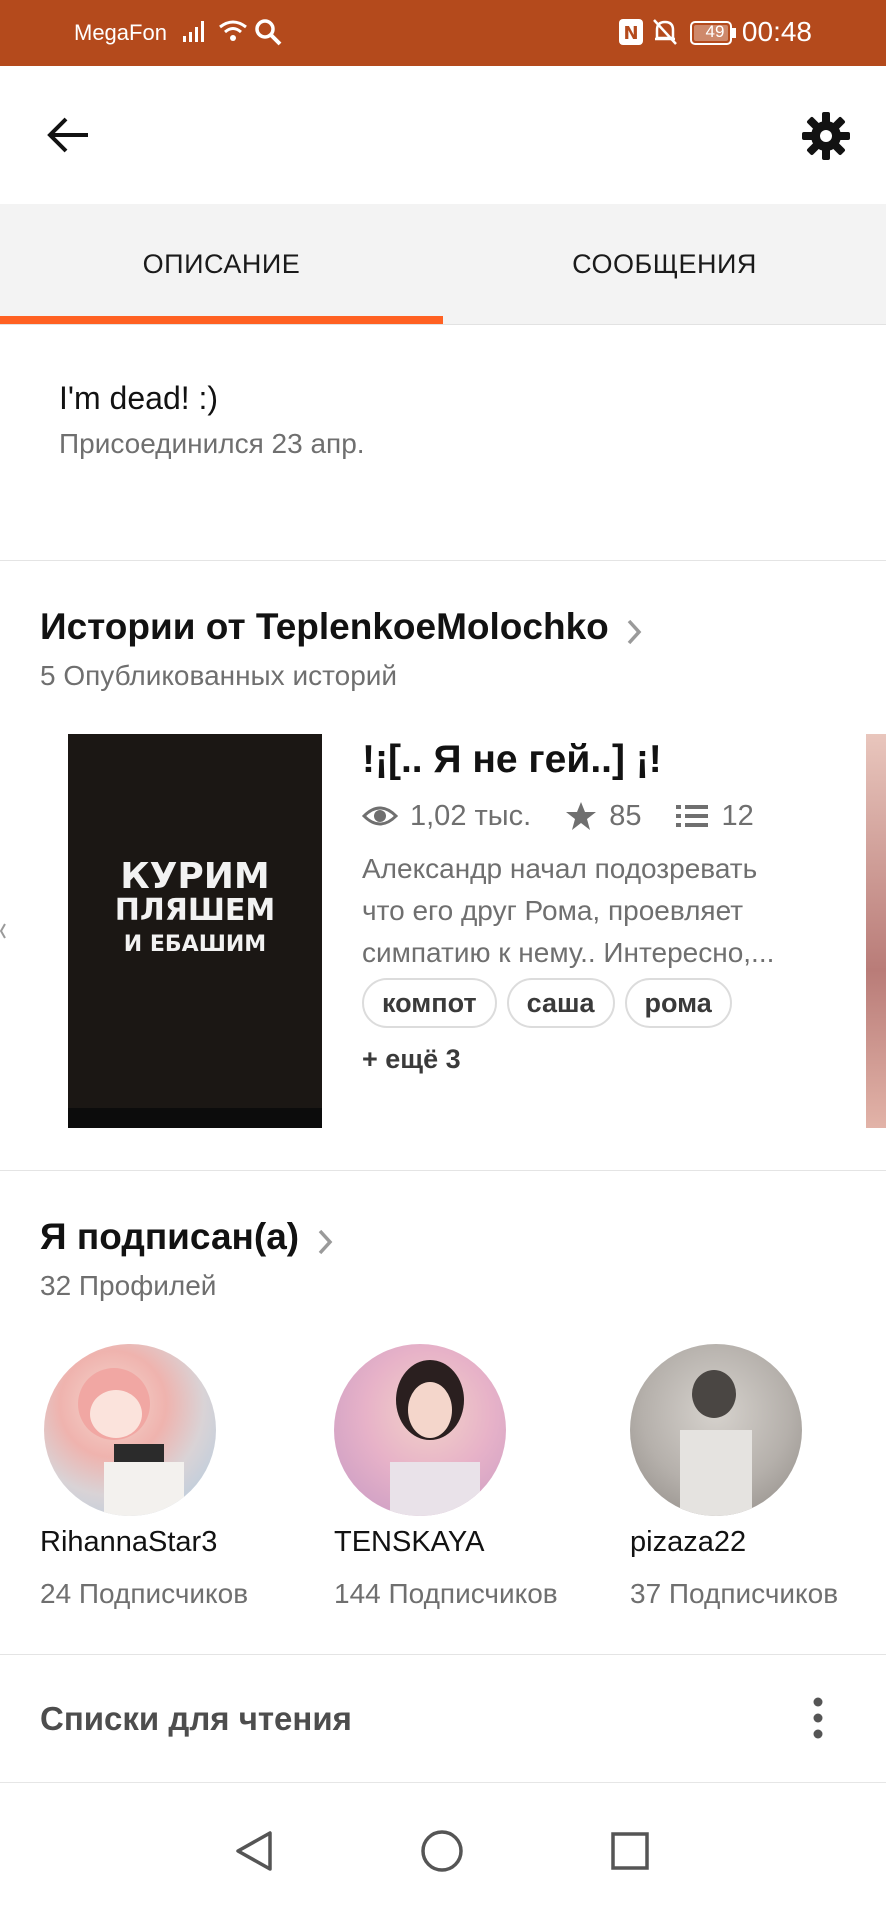 This screenshot has height=1921, width=886. I want to click on search-icon, so click(268, 34).